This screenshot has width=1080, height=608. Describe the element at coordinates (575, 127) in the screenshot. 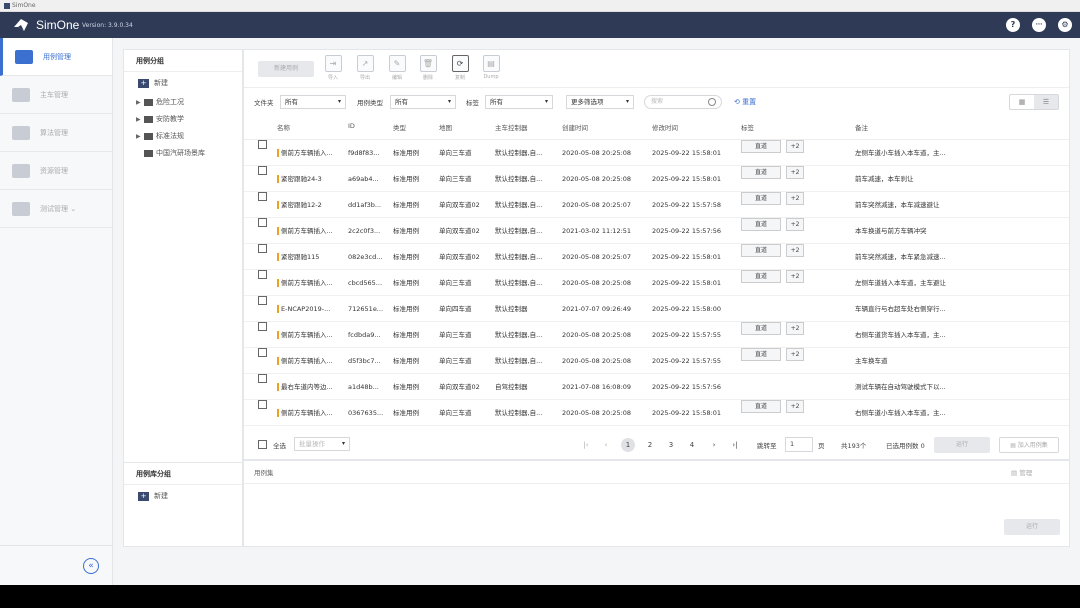

I see `col-created: 创建时间` at that location.